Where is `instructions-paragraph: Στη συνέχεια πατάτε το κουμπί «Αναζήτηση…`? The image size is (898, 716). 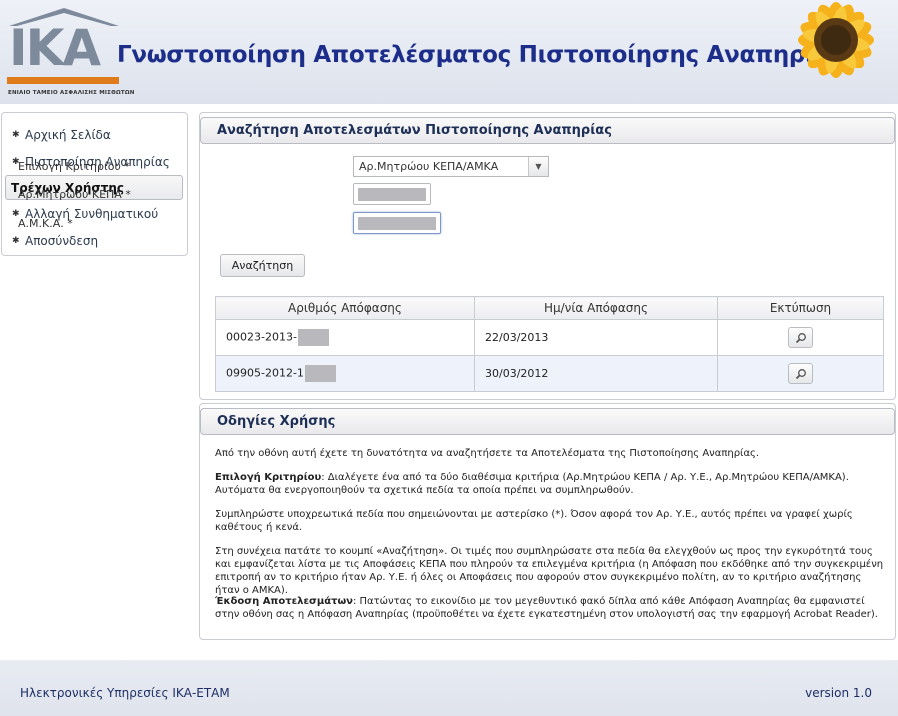 instructions-paragraph: Στη συνέχεια πατάτε το κουμπί «Αναζήτηση… is located at coordinates (549, 571).